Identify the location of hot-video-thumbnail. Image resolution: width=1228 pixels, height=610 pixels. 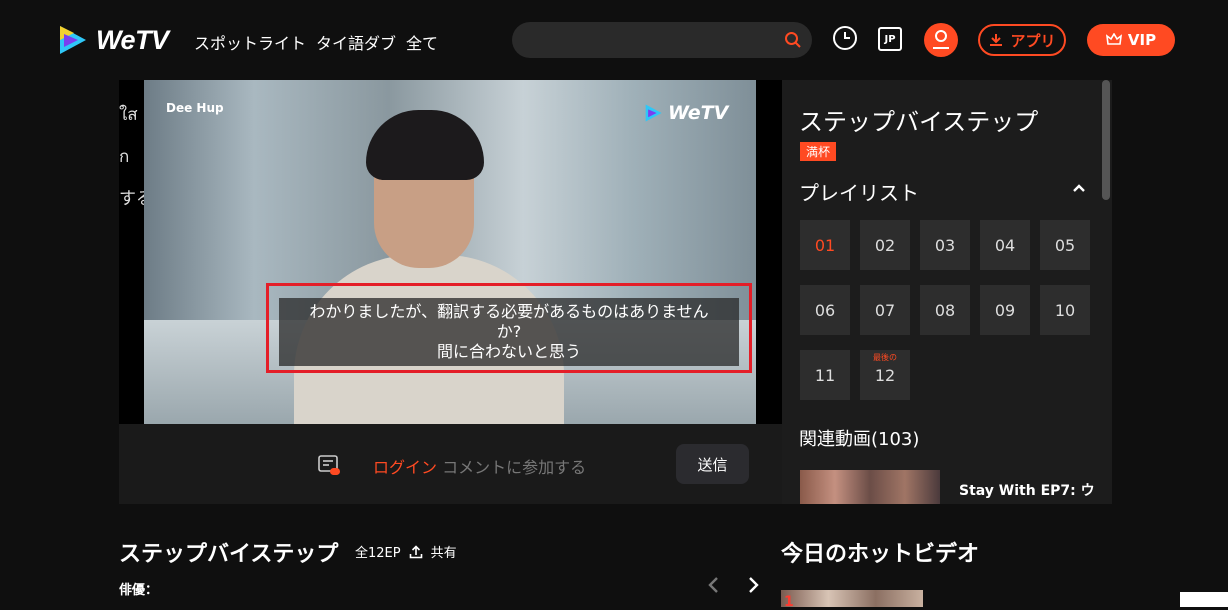
(852, 598).